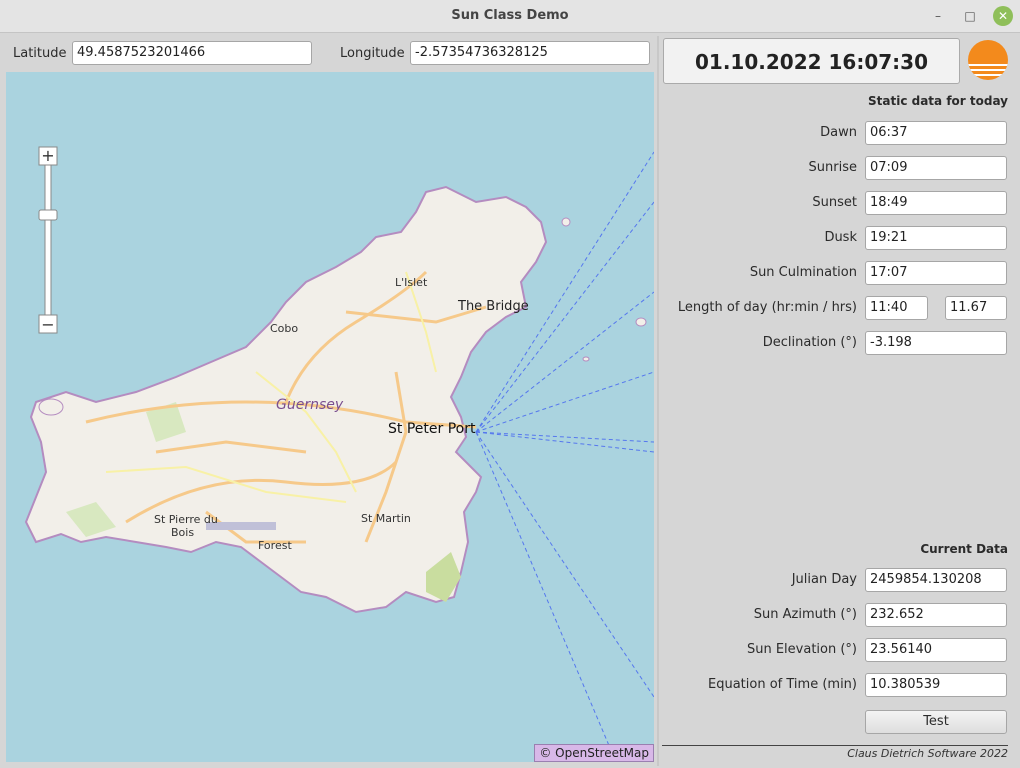 The width and height of the screenshot is (1020, 768). I want to click on sunrise-label: Sunrise, so click(832, 167).